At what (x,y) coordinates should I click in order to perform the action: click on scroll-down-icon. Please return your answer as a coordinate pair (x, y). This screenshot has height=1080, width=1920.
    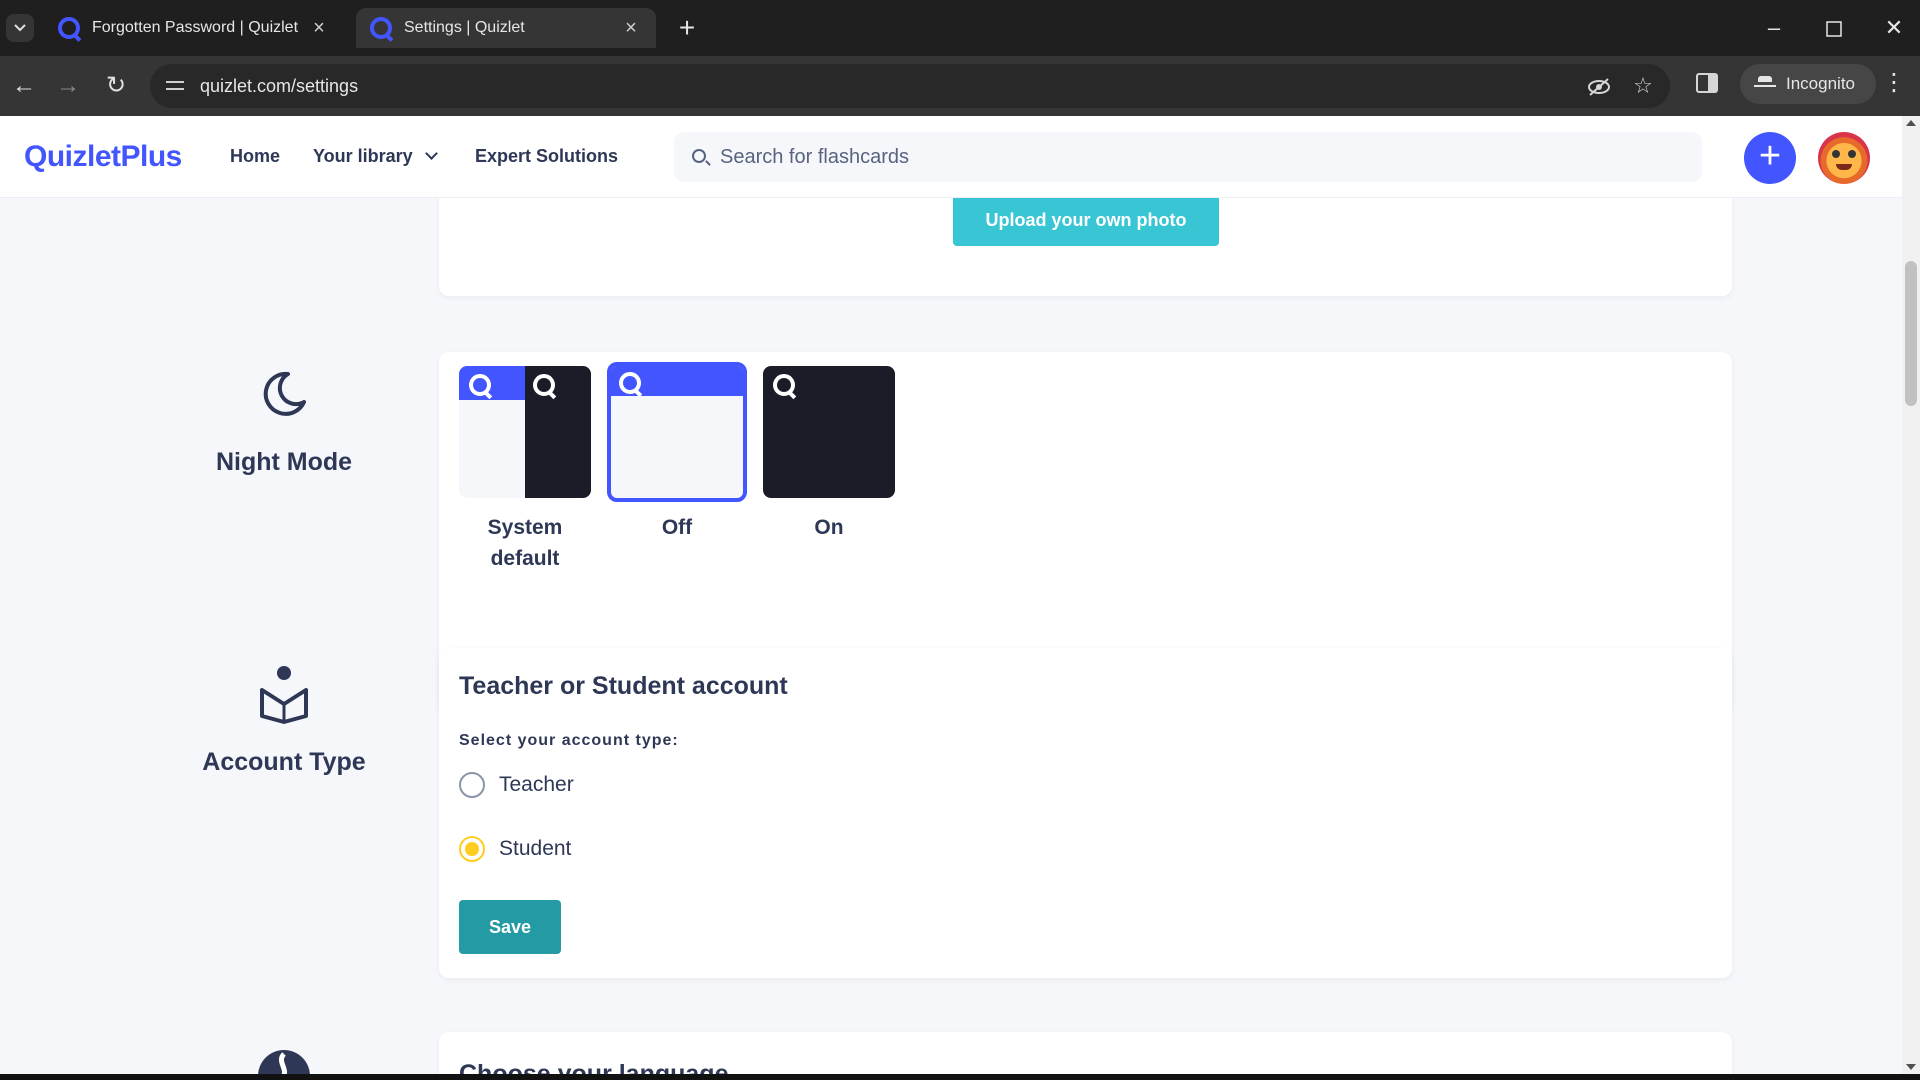
    Looking at the image, I should click on (1911, 1067).